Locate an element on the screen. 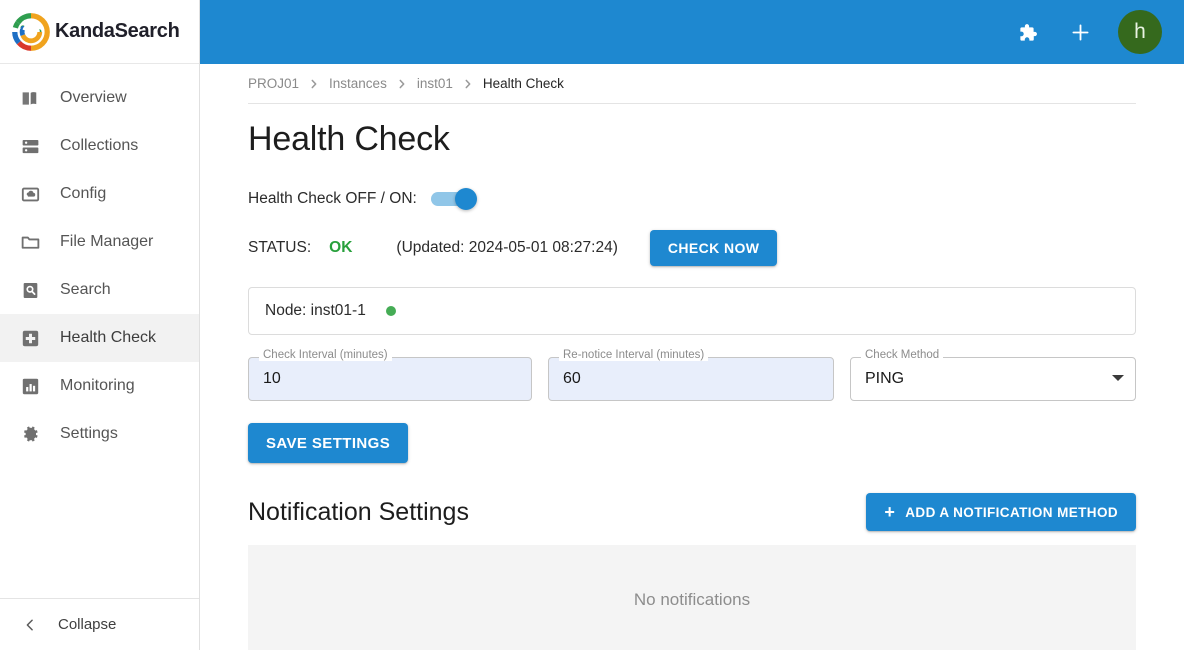 This screenshot has height=650, width=1184. sidebar-item-overview: Overview is located at coordinates (99, 98).